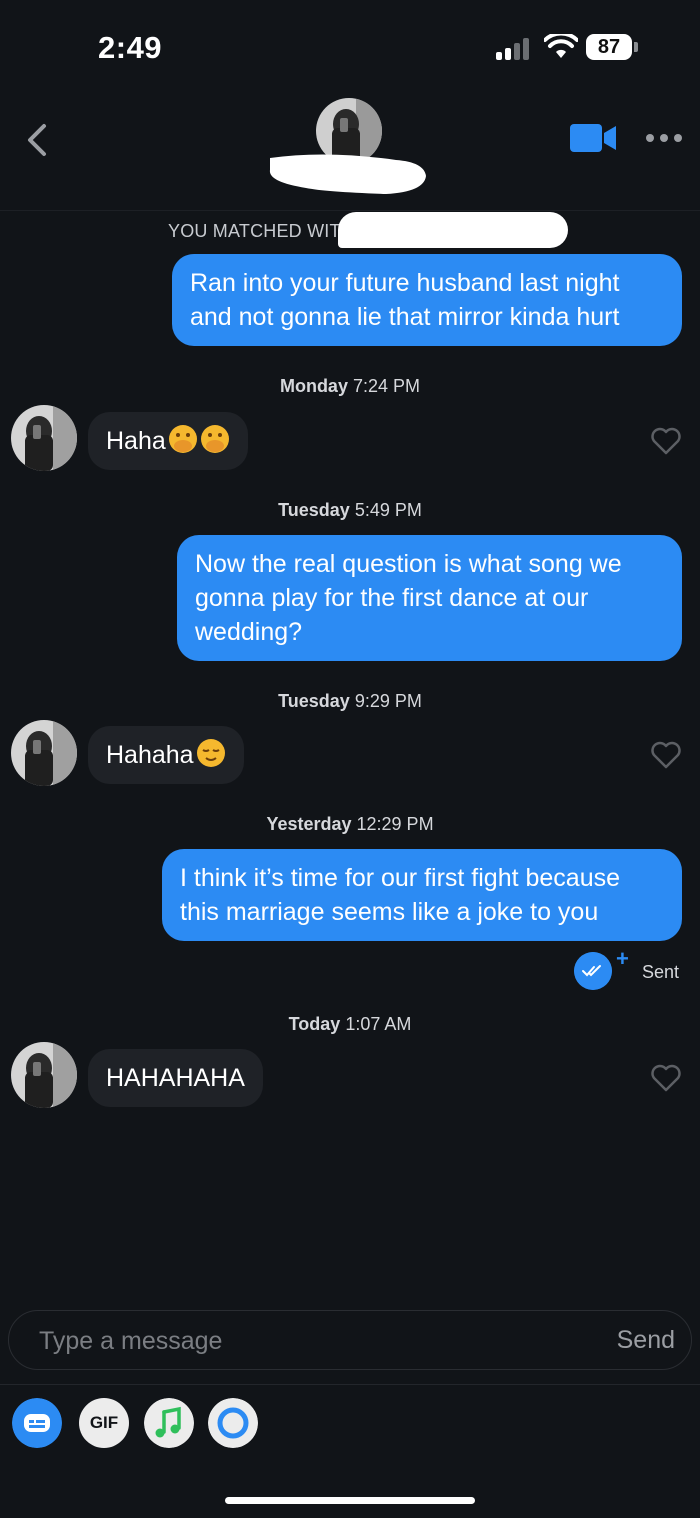 The height and width of the screenshot is (1518, 700). Describe the element at coordinates (646, 1340) in the screenshot. I see `send-button: Send` at that location.